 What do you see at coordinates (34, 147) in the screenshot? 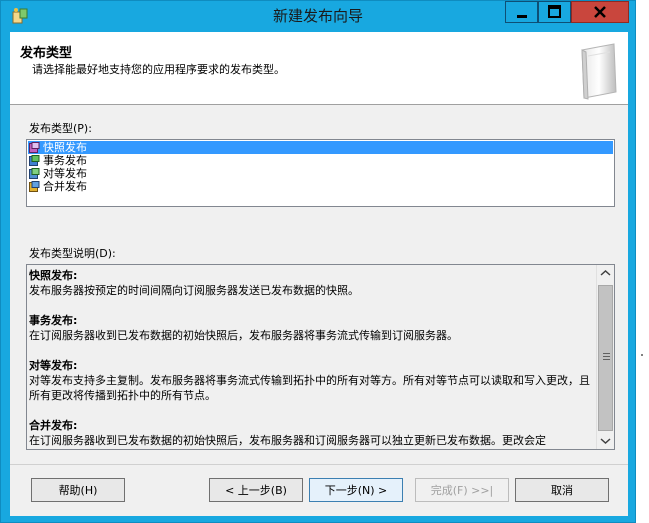
I see `snapshot-publication-icon` at bounding box center [34, 147].